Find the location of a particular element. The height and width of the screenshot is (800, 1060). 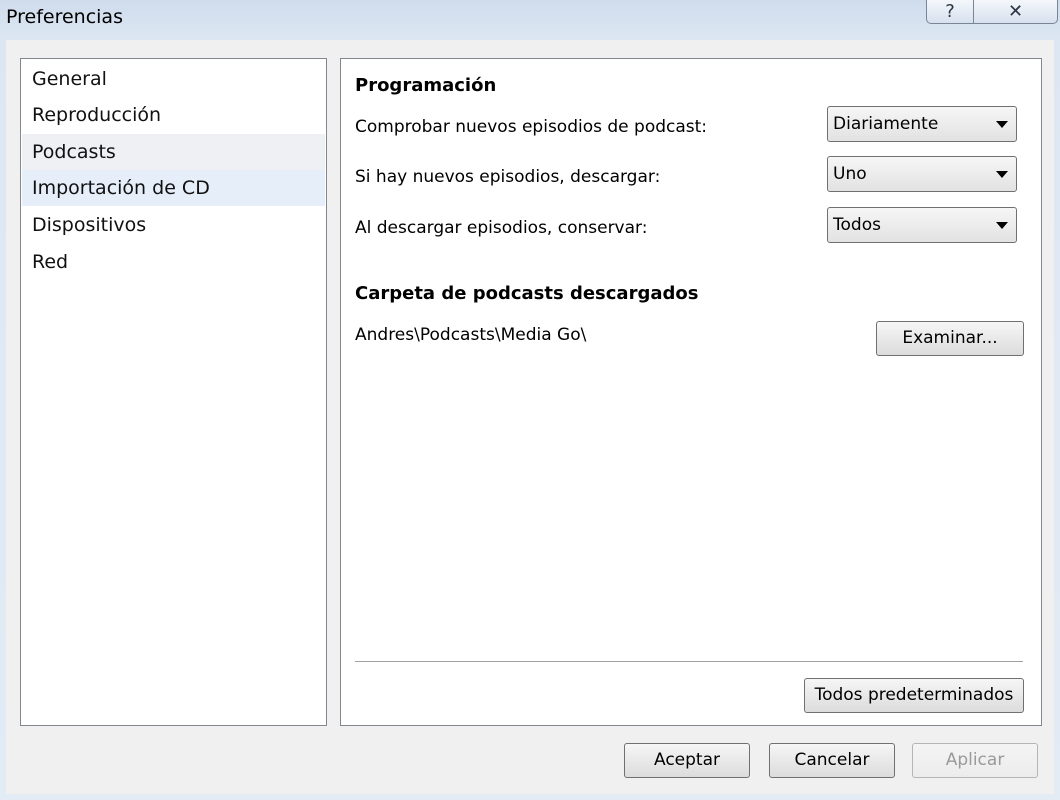

help-icon: ? is located at coordinates (950, 11).